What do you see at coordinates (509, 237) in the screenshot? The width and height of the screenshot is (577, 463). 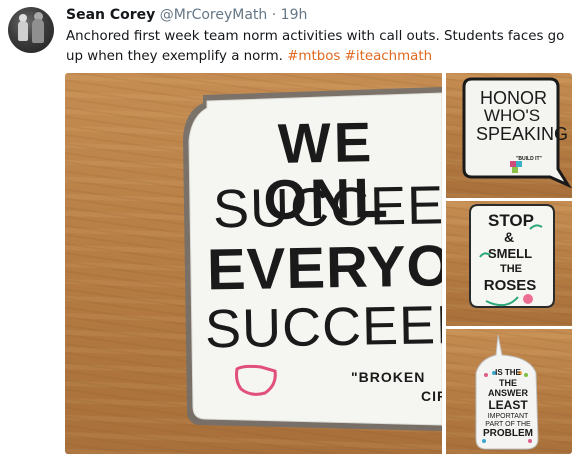 I see `middle-line-2: &` at bounding box center [509, 237].